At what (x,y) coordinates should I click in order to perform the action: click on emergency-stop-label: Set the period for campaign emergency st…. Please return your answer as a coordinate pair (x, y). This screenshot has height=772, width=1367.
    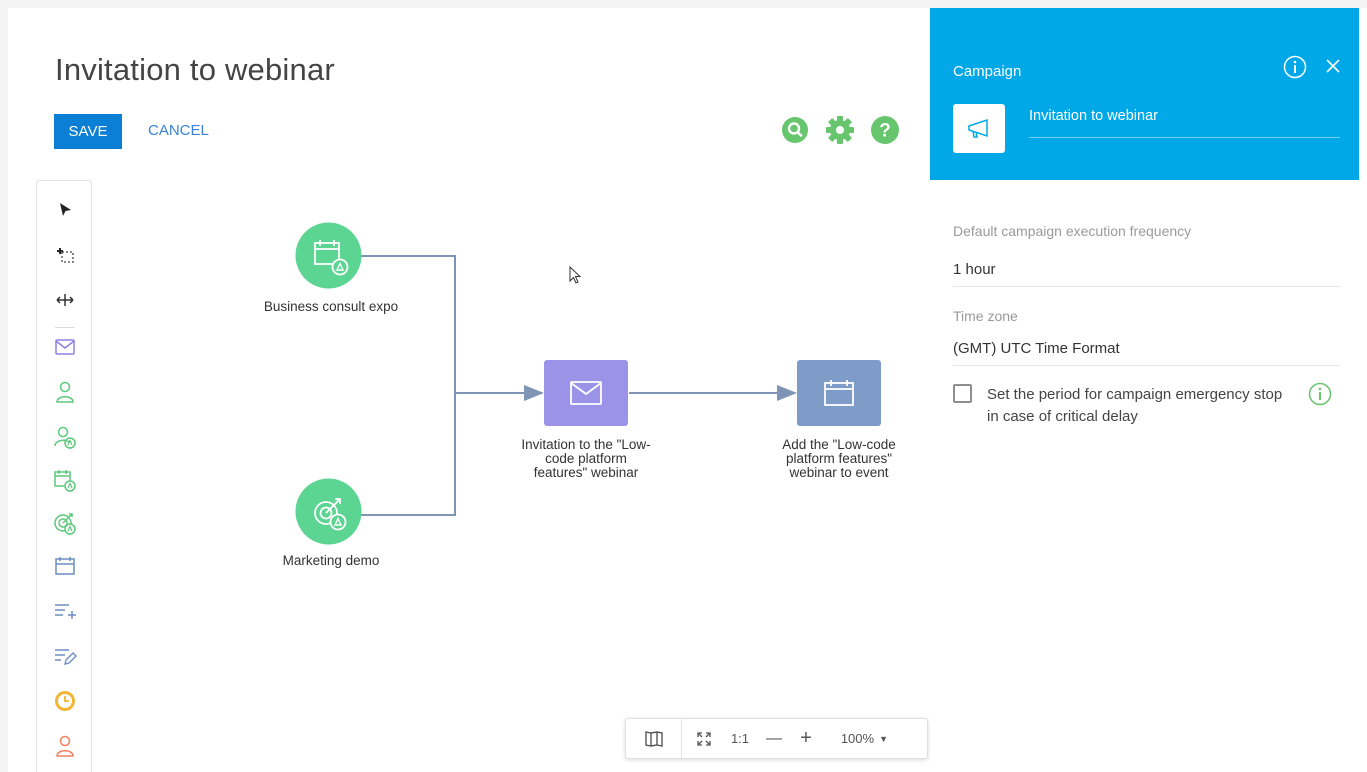
    Looking at the image, I should click on (1135, 405).